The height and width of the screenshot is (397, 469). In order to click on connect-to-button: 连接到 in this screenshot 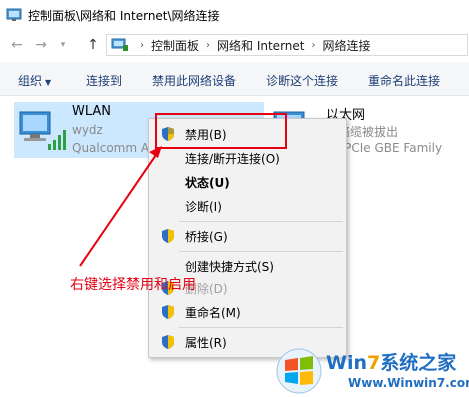, I will do `click(104, 80)`.